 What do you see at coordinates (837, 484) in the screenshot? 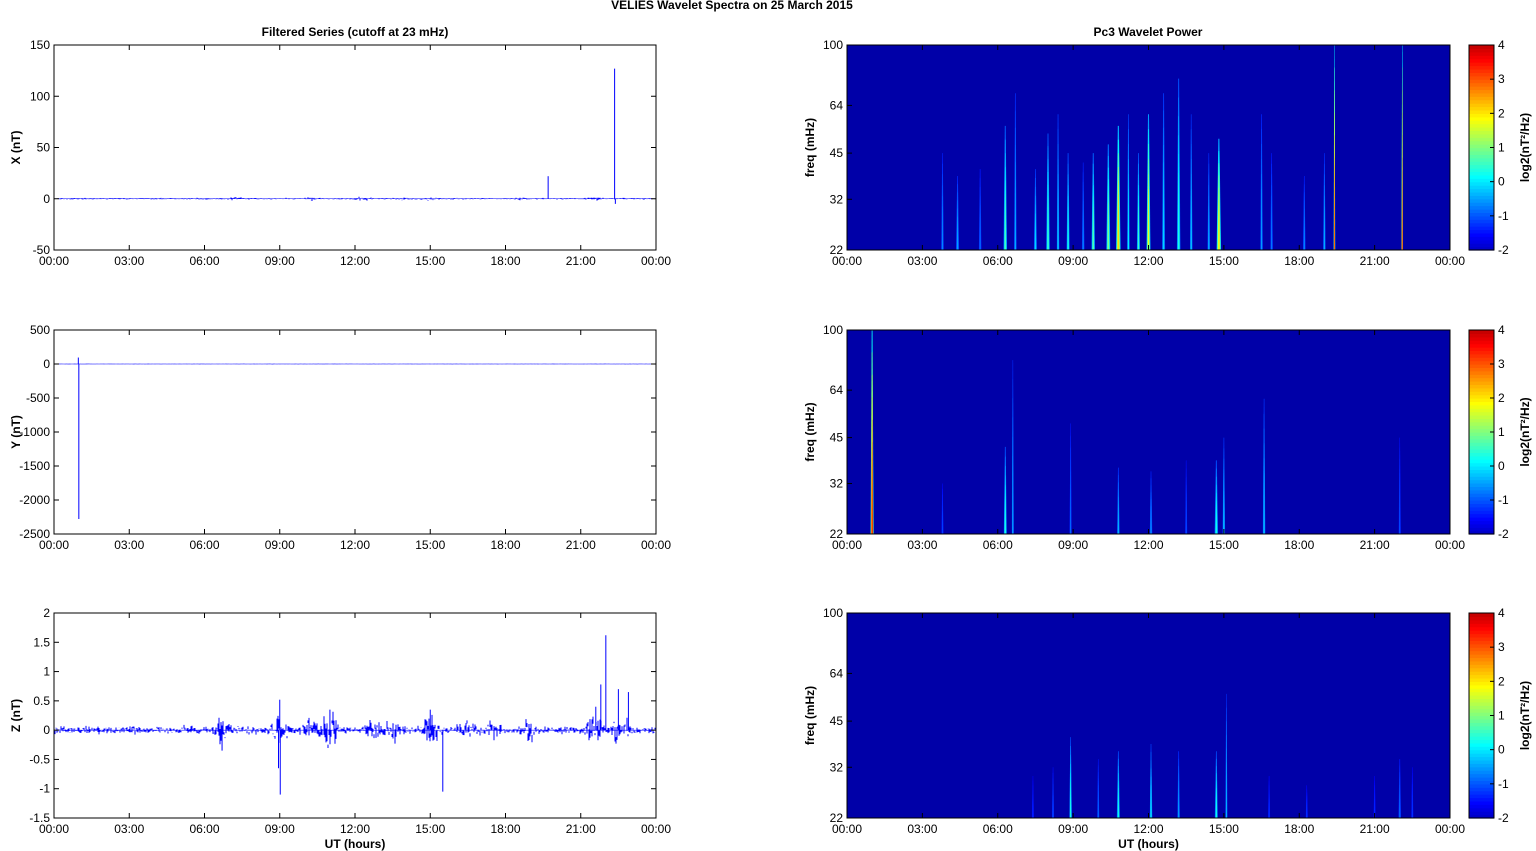
I see `wavelet-y-ytick-label: 32` at bounding box center [837, 484].